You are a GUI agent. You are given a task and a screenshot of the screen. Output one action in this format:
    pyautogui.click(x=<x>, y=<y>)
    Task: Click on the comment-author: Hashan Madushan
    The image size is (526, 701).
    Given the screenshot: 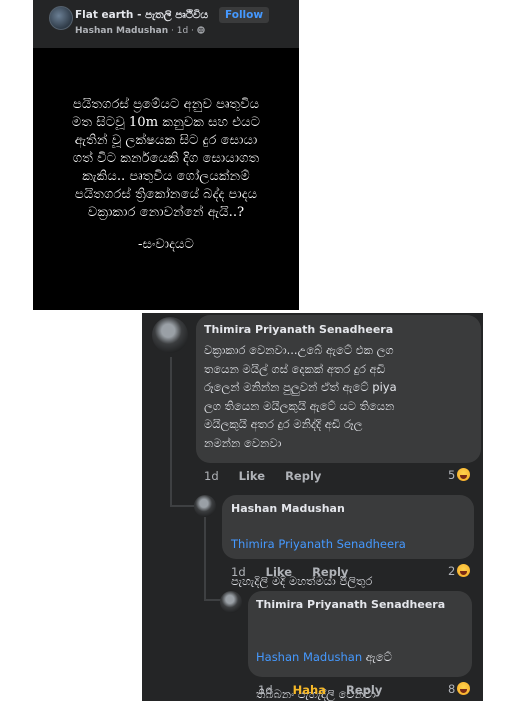 What is the action you would take?
    pyautogui.click(x=288, y=508)
    